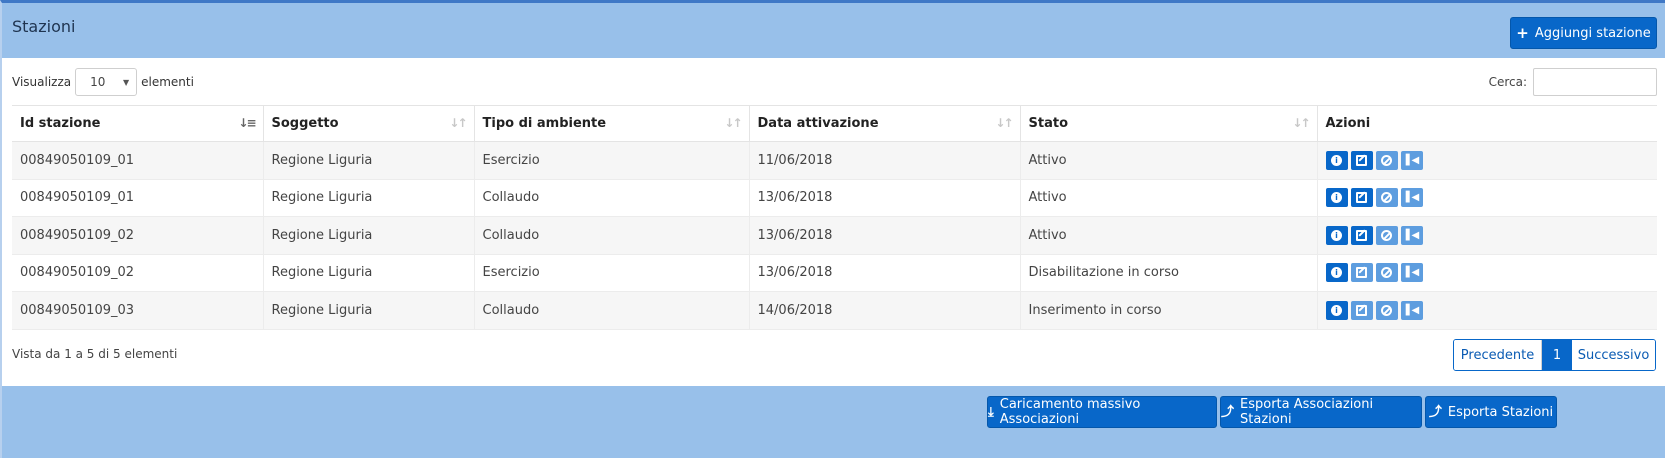 The width and height of the screenshot is (1665, 458). I want to click on pagination: Precedente 1 Successivo, so click(1554, 355).